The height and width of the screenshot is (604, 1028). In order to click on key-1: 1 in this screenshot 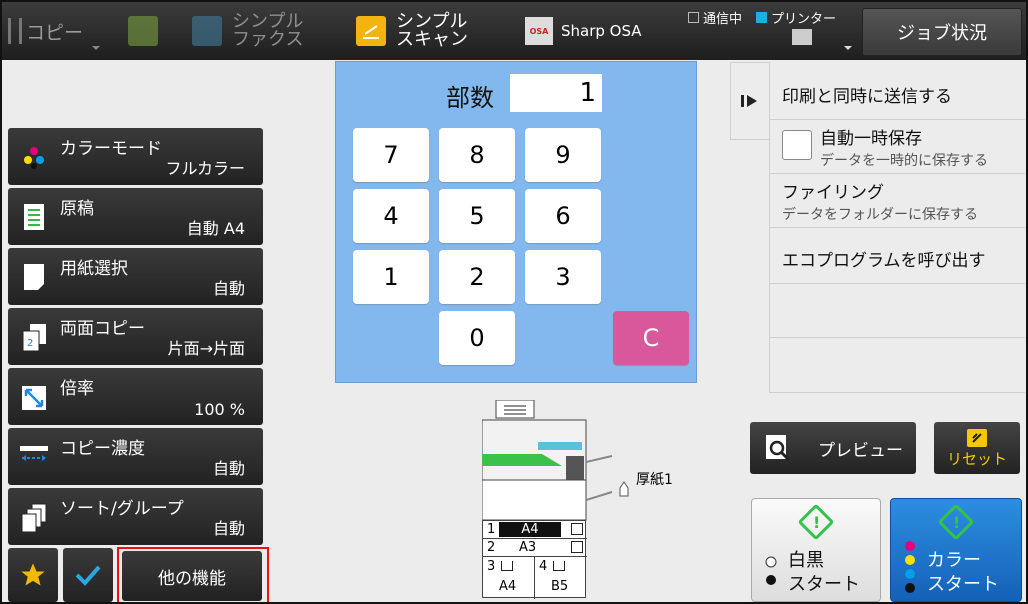, I will do `click(391, 277)`.